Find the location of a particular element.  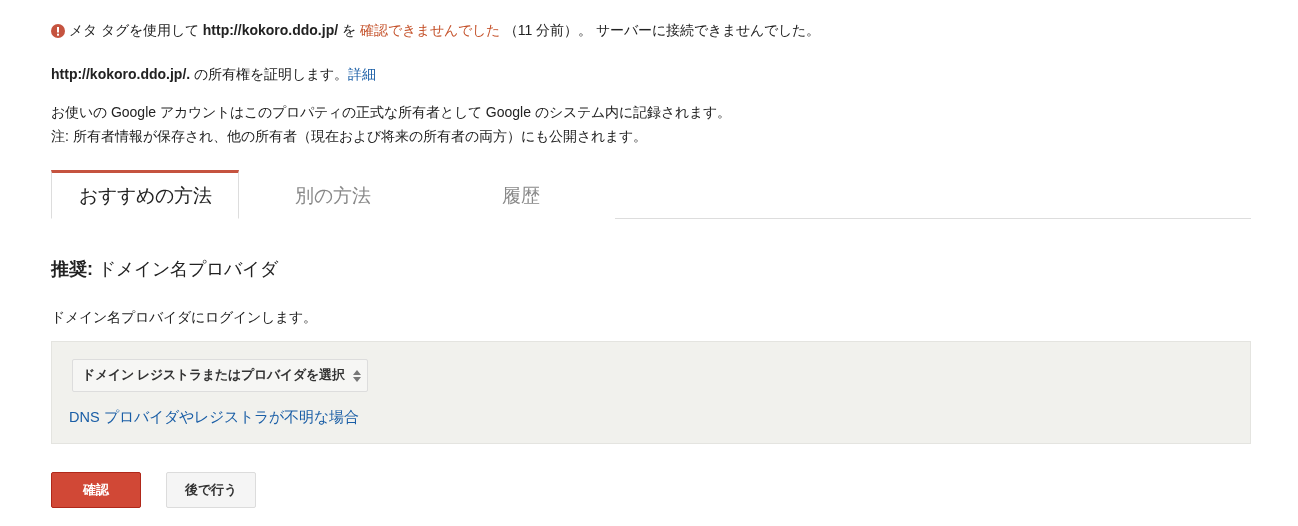

instruction-text: ドメイン名プロバイダにログインします。 is located at coordinates (184, 317).